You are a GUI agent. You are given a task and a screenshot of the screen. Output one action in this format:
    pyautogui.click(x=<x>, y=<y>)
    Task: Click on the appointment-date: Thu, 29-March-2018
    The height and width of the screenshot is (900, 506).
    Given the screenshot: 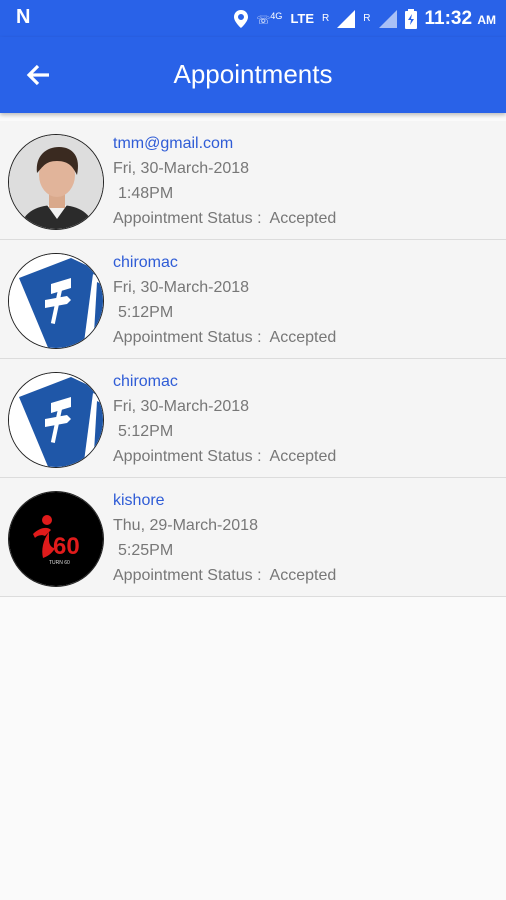 What is the action you would take?
    pyautogui.click(x=185, y=525)
    